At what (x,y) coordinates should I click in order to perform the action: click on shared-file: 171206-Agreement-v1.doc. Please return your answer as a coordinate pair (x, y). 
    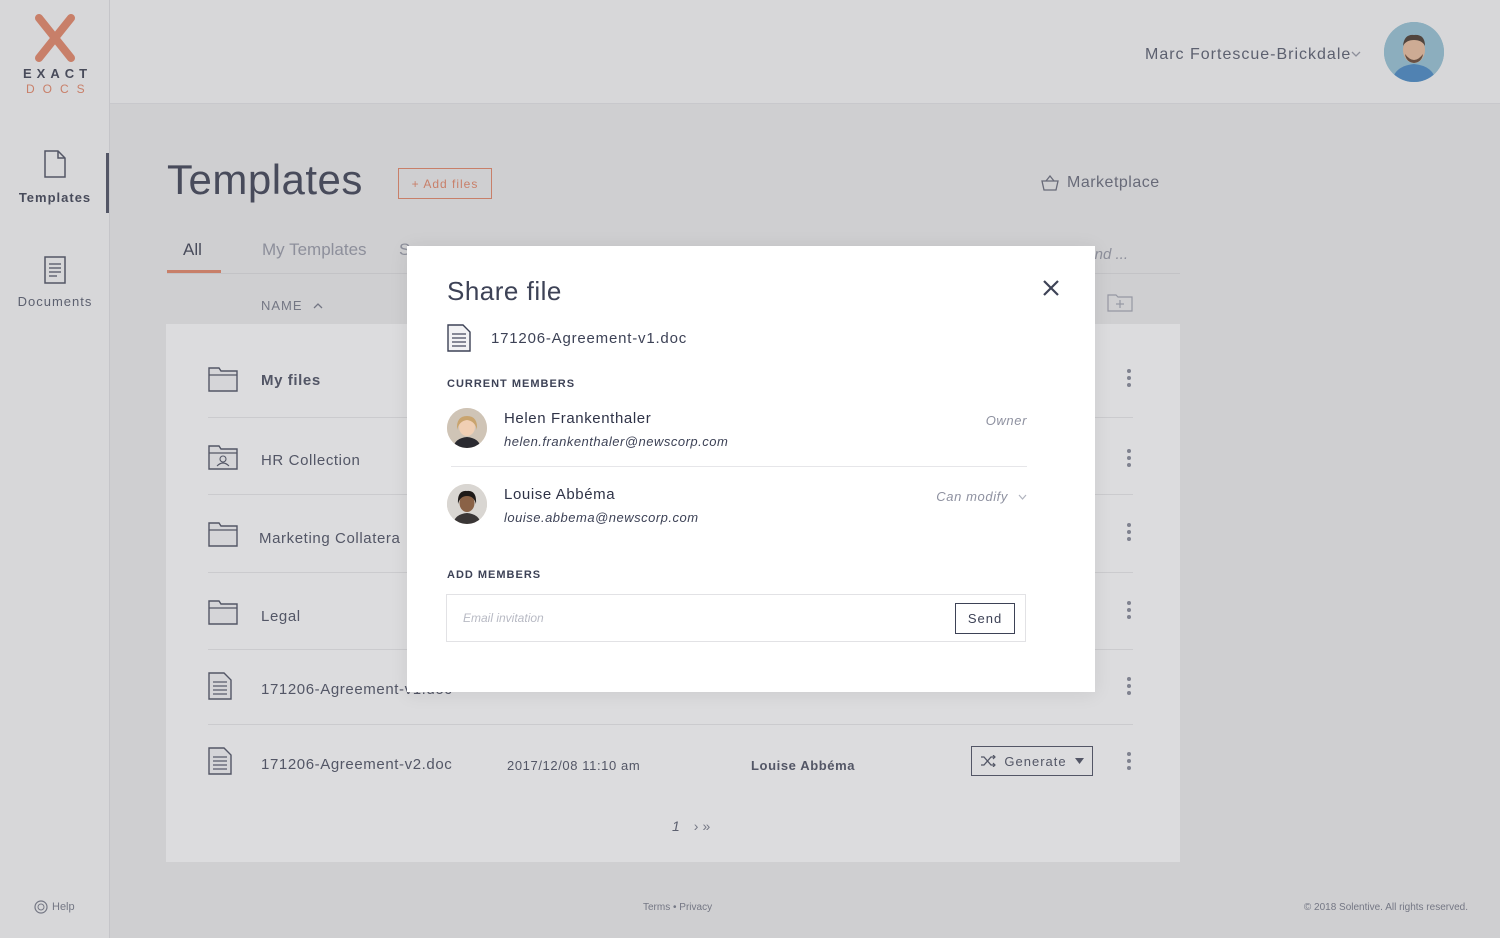
    Looking at the image, I should click on (567, 338).